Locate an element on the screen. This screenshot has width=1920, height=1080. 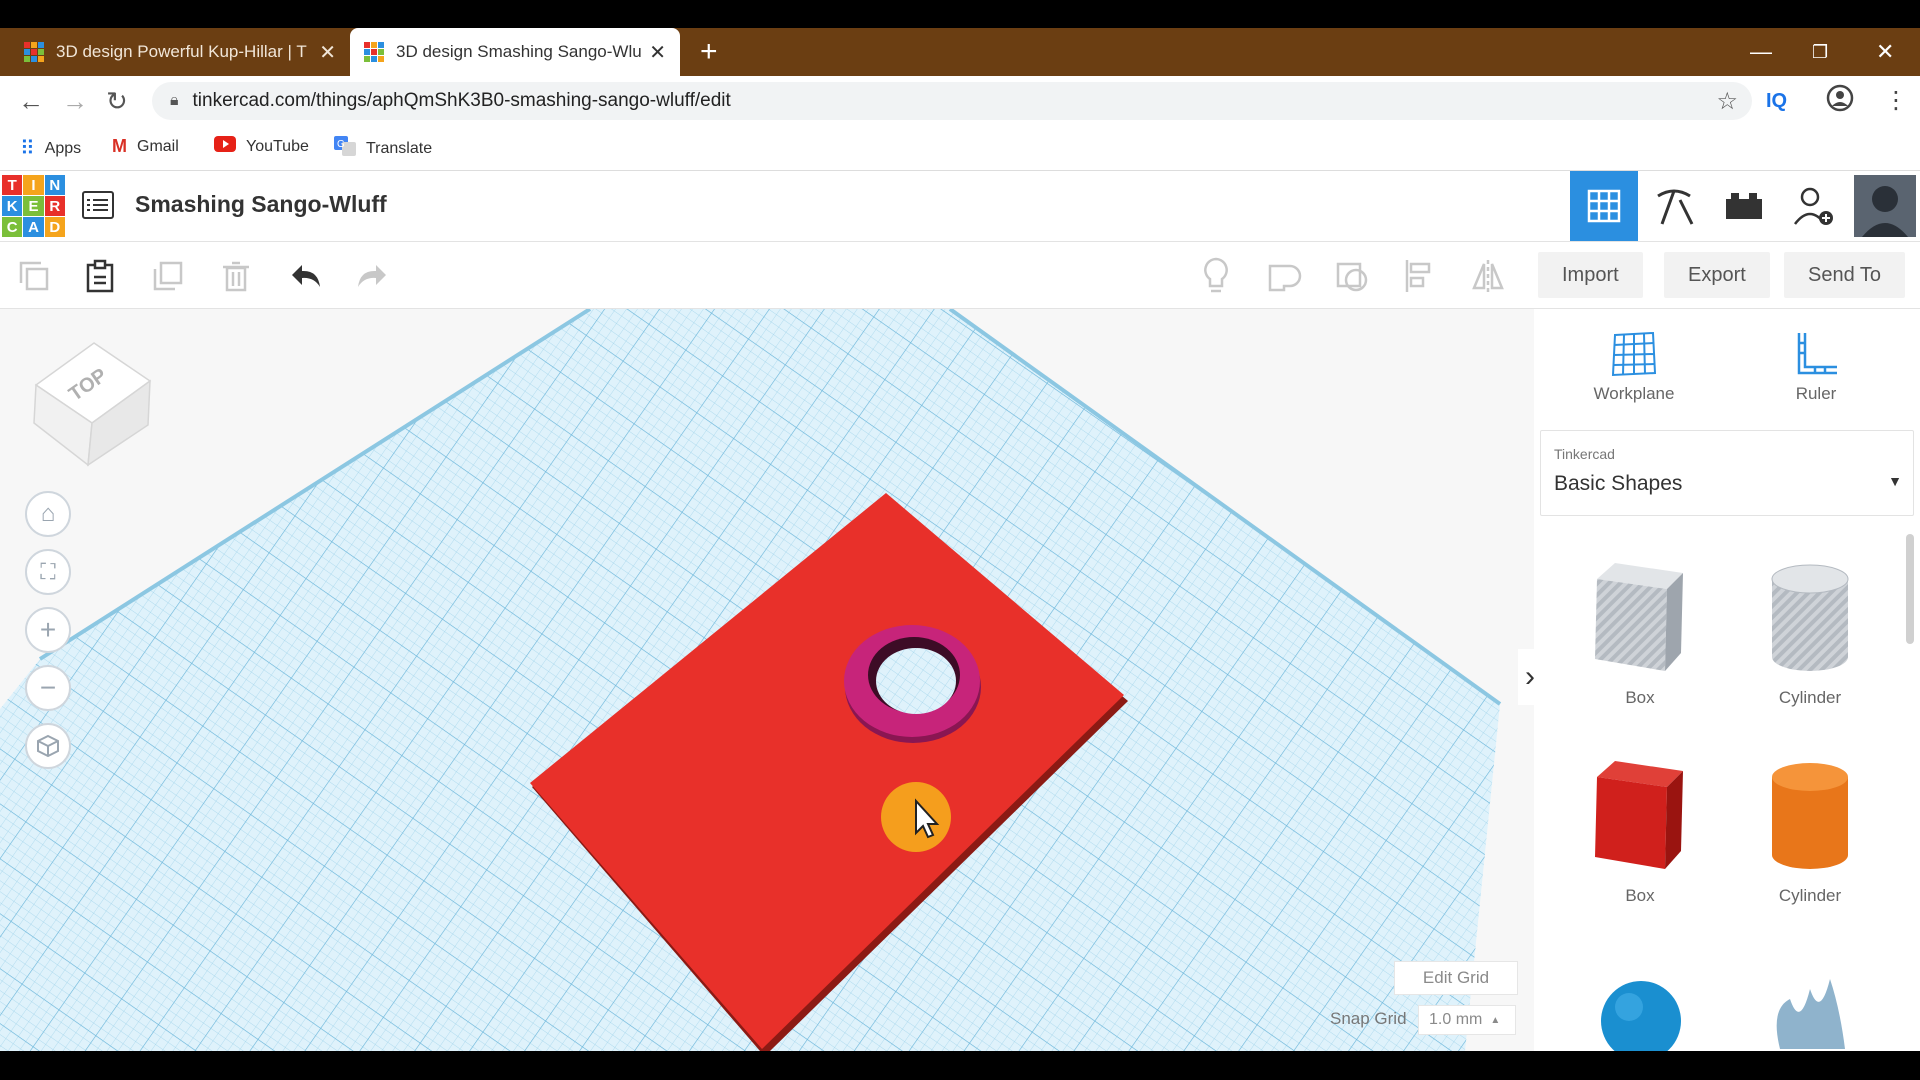
3d-view-button is located at coordinates (1604, 206).